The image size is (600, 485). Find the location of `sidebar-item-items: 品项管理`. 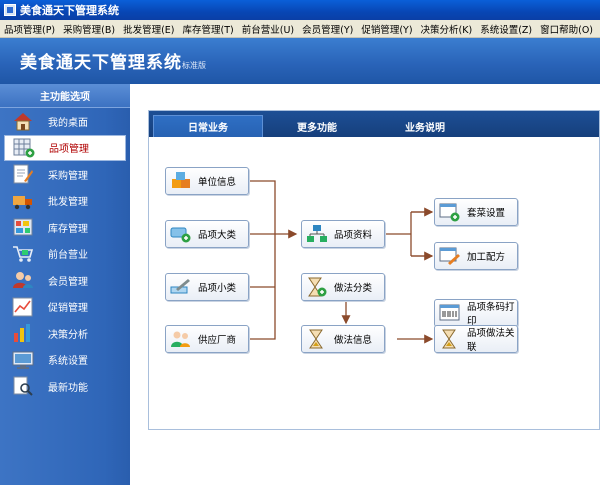

sidebar-item-items: 品项管理 is located at coordinates (65, 147).